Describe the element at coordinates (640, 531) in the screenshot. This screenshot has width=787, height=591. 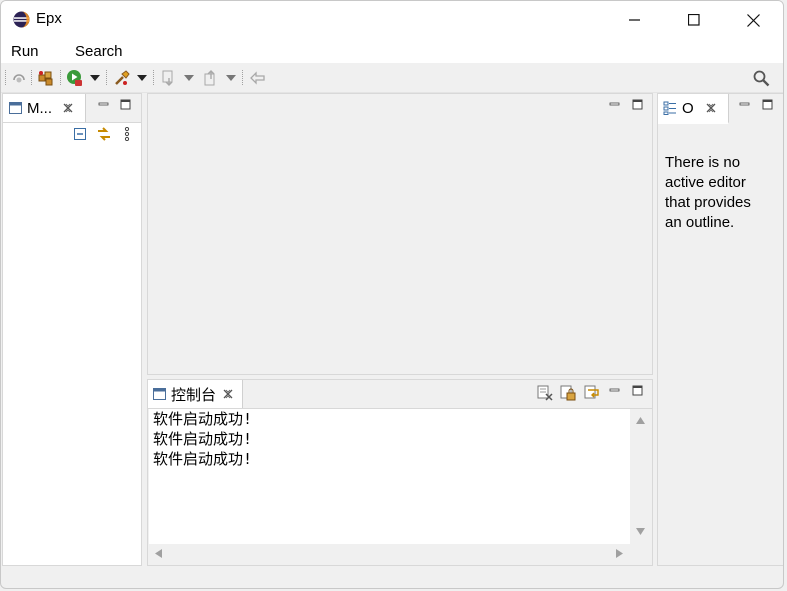
I see `scroll-down-icon` at that location.